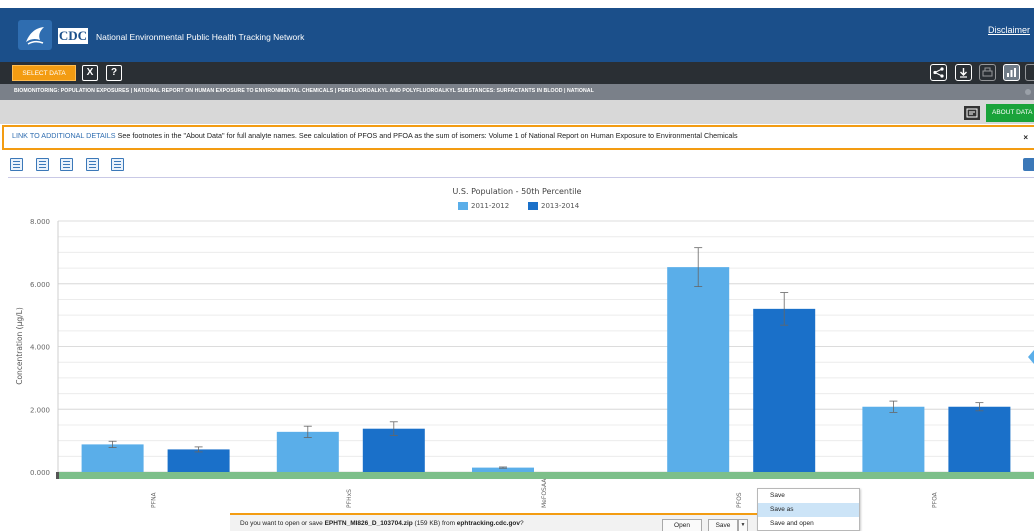  I want to click on y-tick-label: 8.000, so click(40, 222).